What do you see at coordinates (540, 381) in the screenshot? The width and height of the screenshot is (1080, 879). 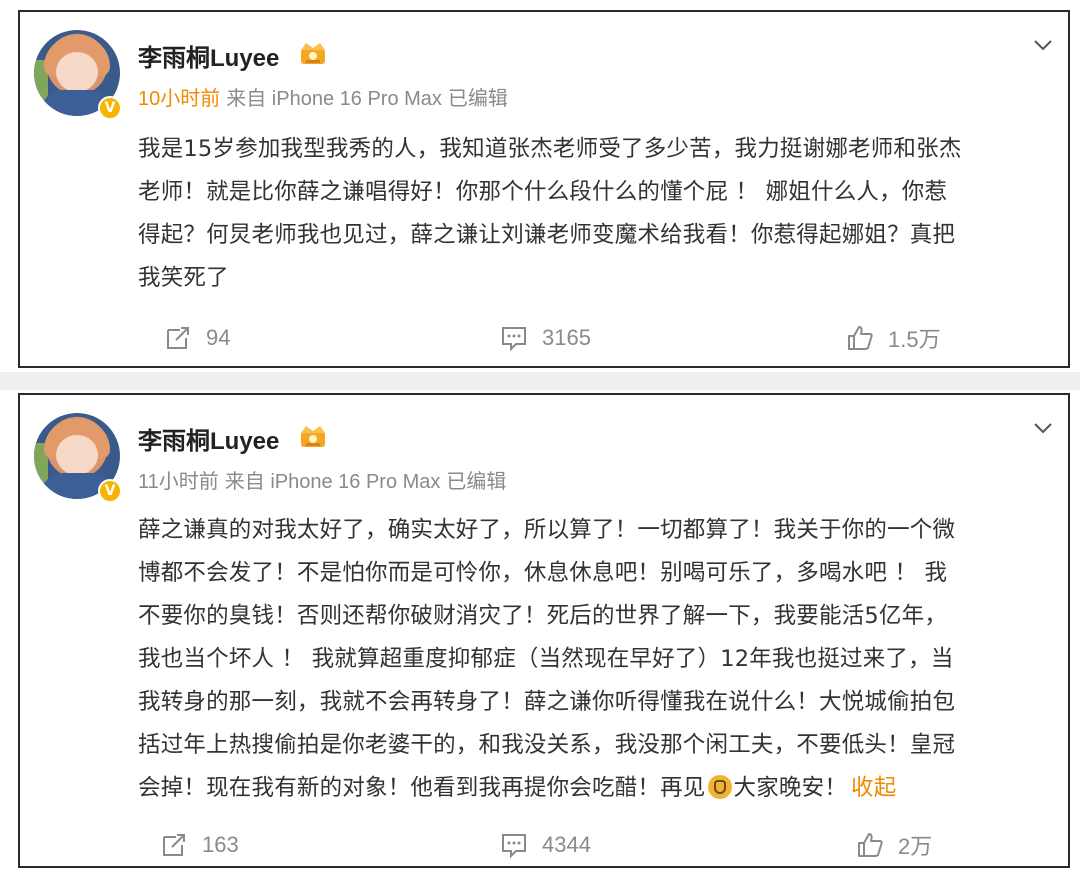 I see `feed-divider` at bounding box center [540, 381].